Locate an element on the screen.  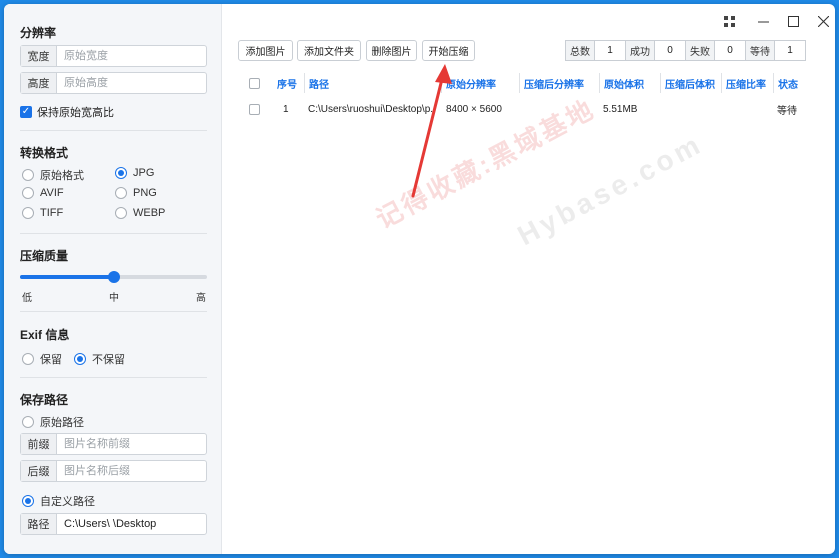
format-avif-radio: AVIF is located at coordinates (43, 193).